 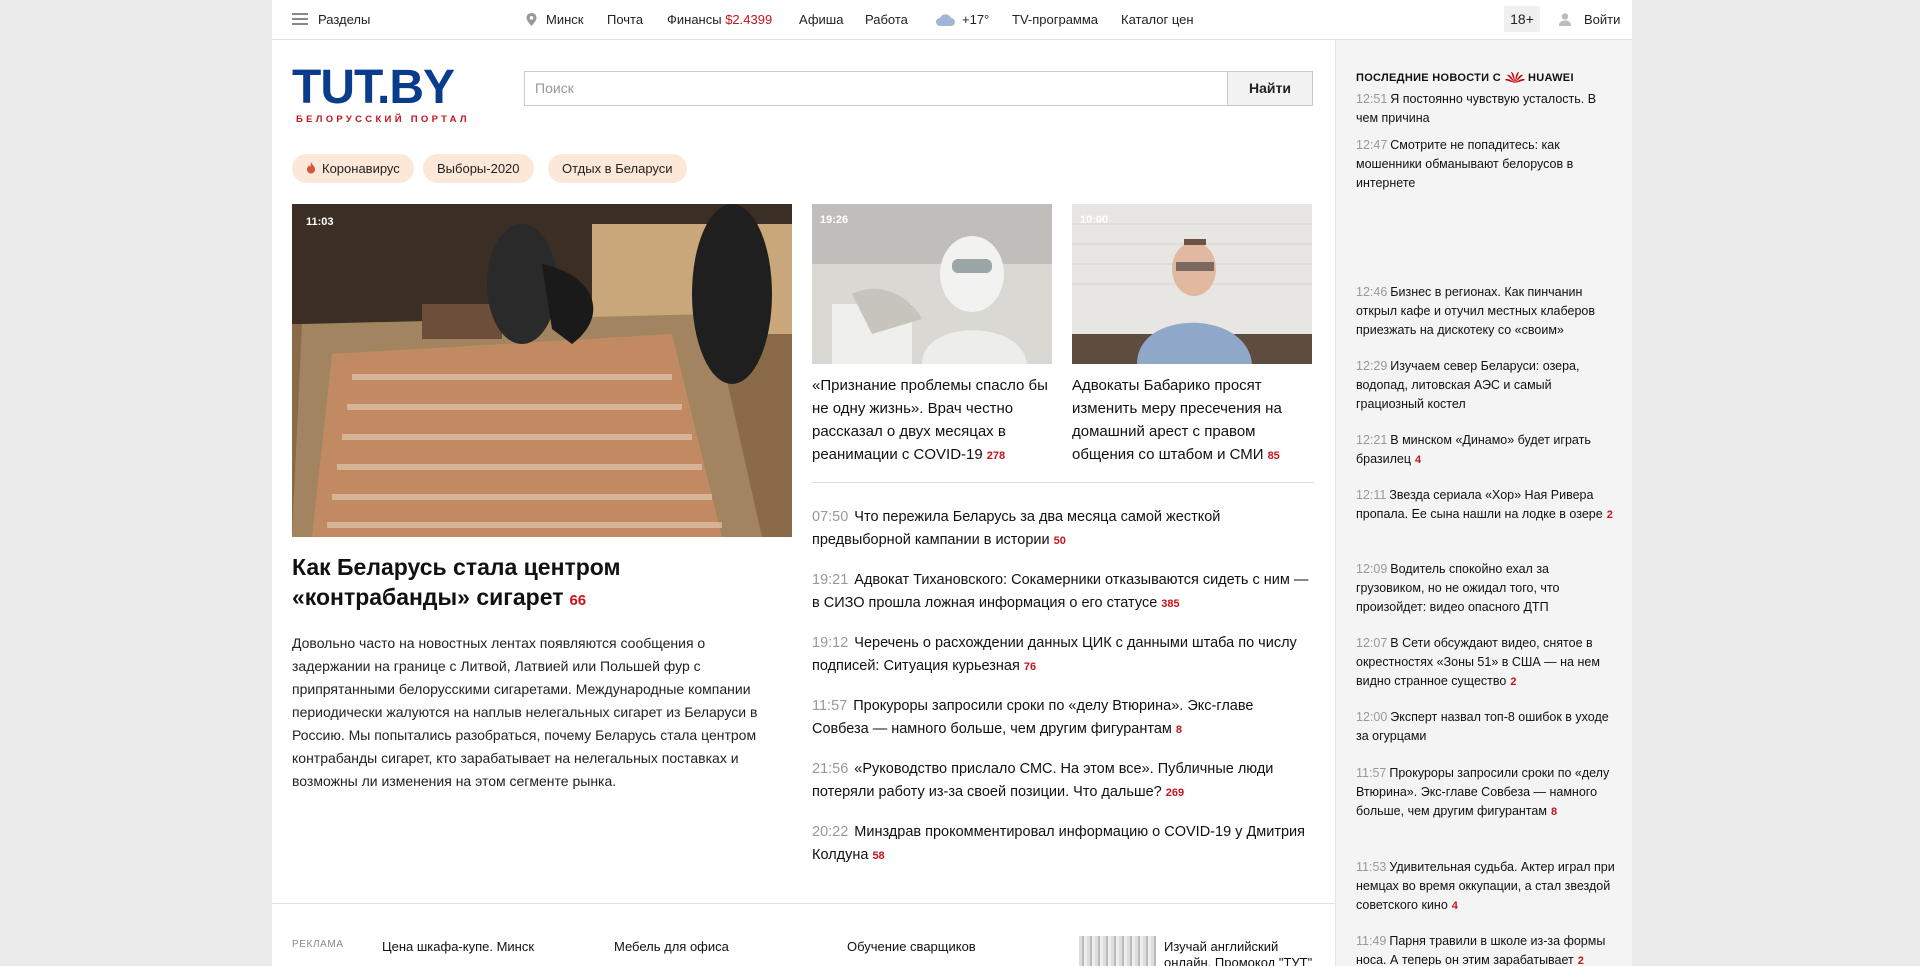 What do you see at coordinates (911, 946) in the screenshot?
I see `ad-link: Обучение сварщиков` at bounding box center [911, 946].